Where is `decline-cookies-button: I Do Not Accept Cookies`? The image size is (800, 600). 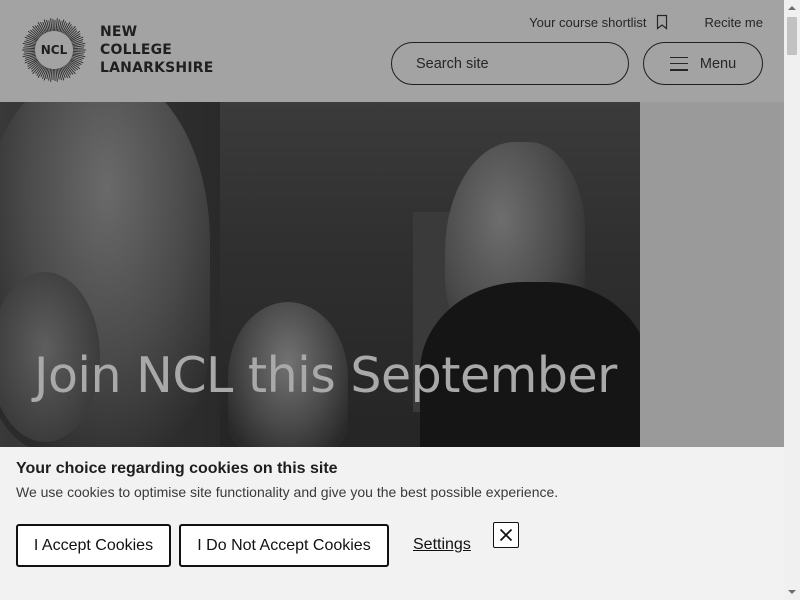 decline-cookies-button: I Do Not Accept Cookies is located at coordinates (284, 545).